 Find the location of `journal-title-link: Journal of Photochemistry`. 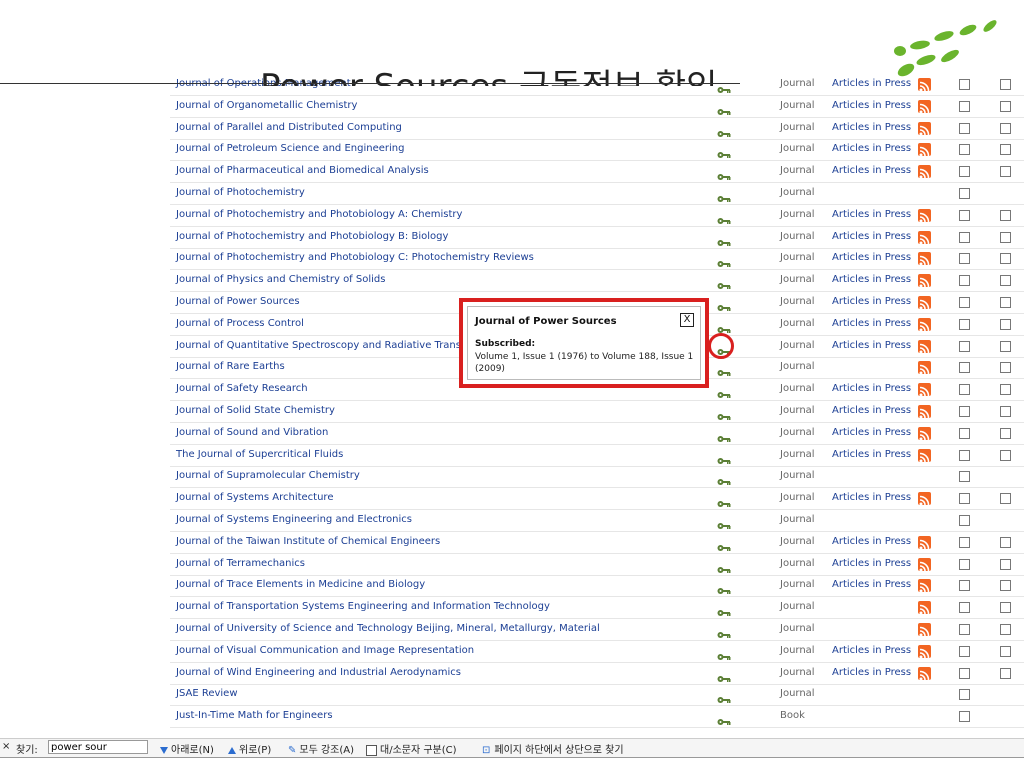

journal-title-link: Journal of Photochemistry is located at coordinates (240, 192).